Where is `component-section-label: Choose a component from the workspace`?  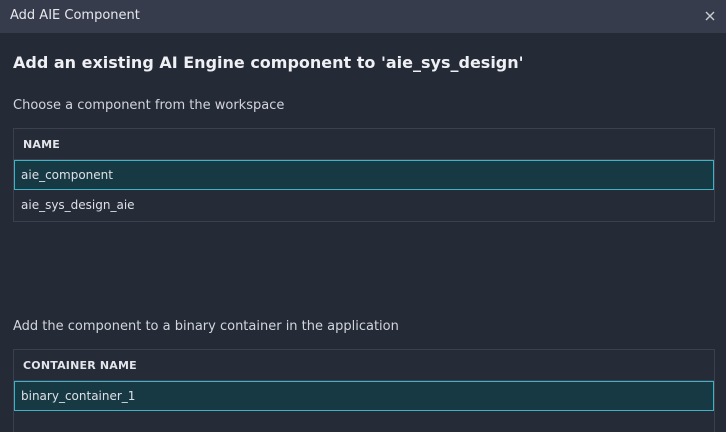
component-section-label: Choose a component from the workspace is located at coordinates (149, 105).